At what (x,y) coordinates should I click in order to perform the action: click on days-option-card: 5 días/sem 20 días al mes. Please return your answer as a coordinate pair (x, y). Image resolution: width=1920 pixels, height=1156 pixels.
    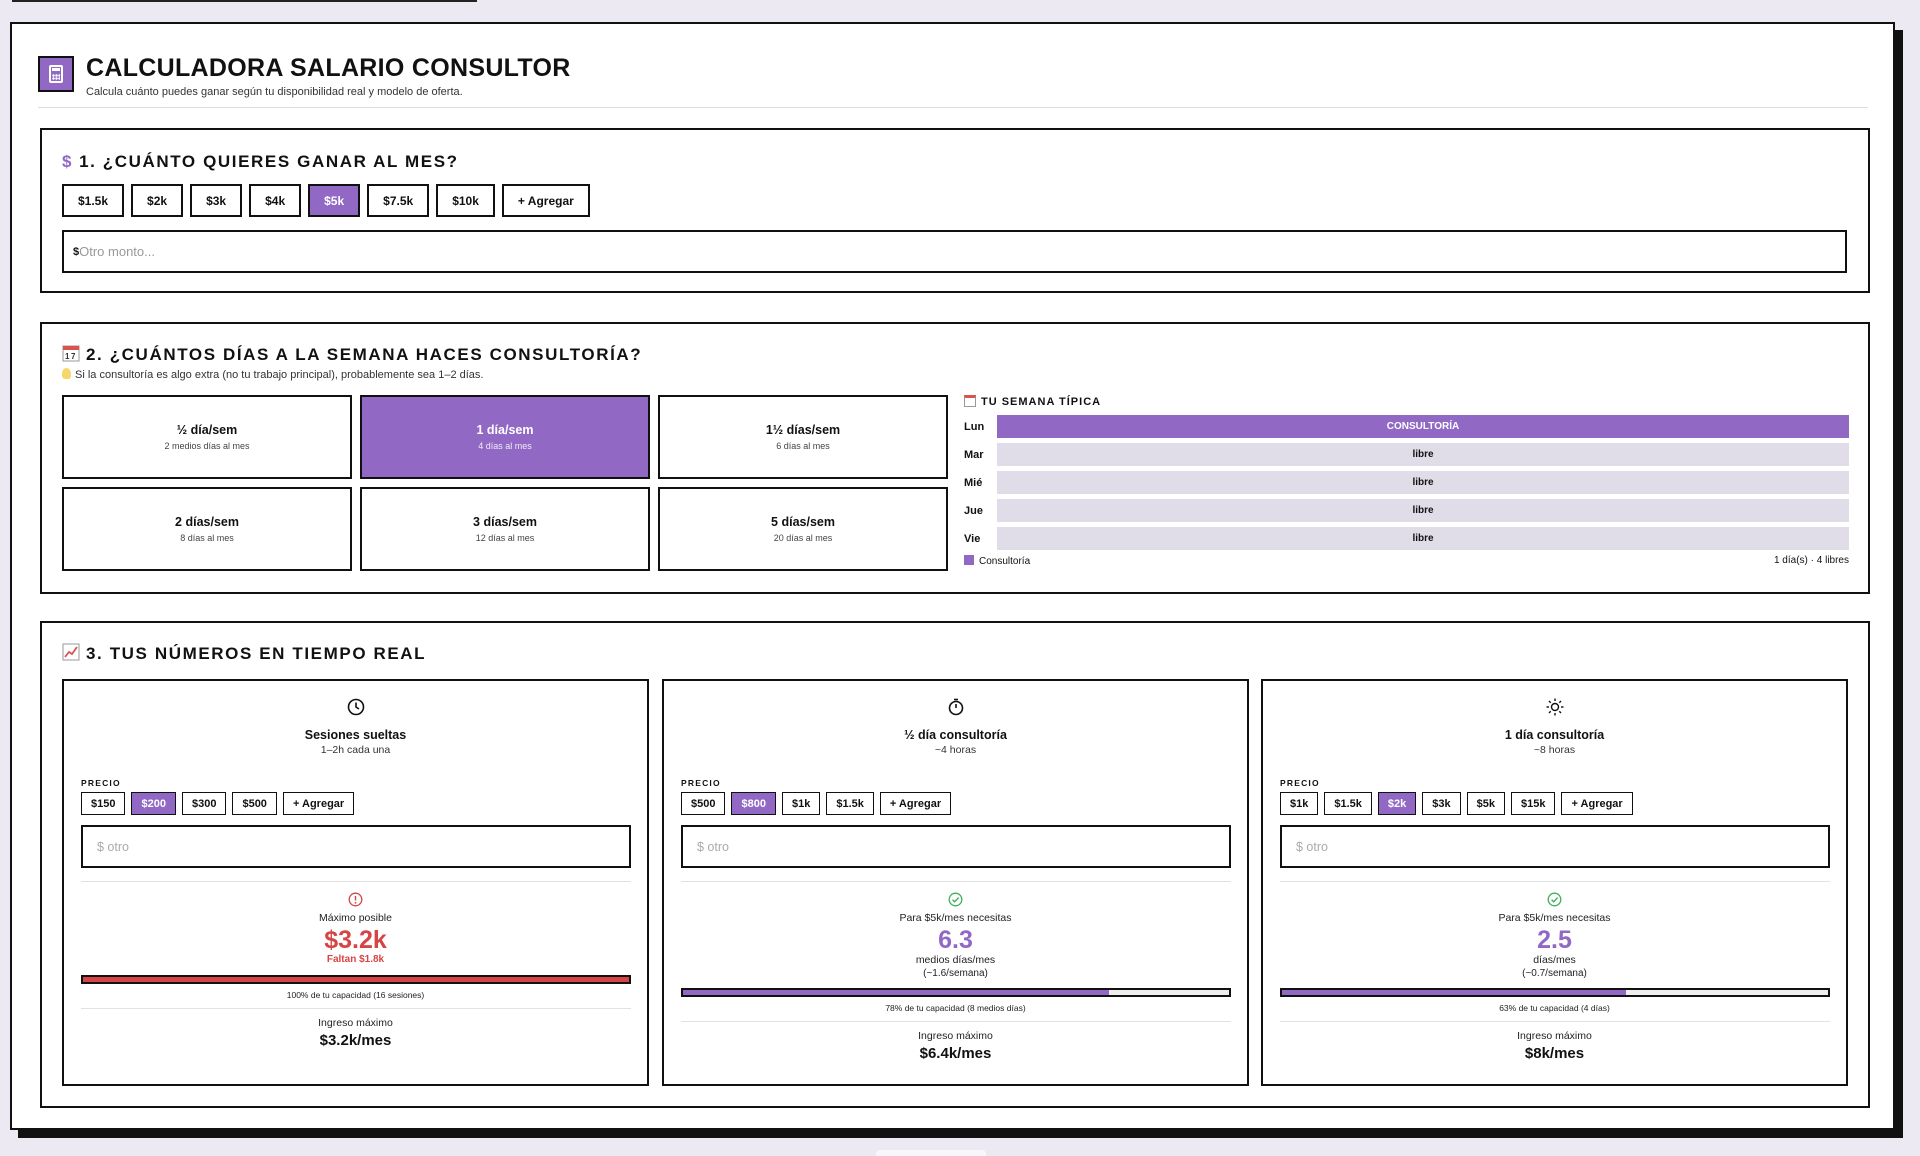
    Looking at the image, I should click on (803, 529).